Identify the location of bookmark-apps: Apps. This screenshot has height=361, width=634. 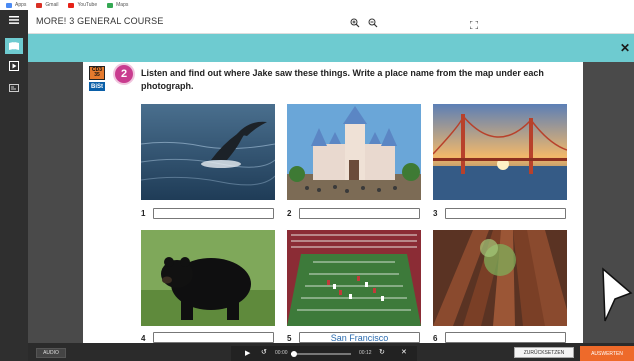
(16, 5).